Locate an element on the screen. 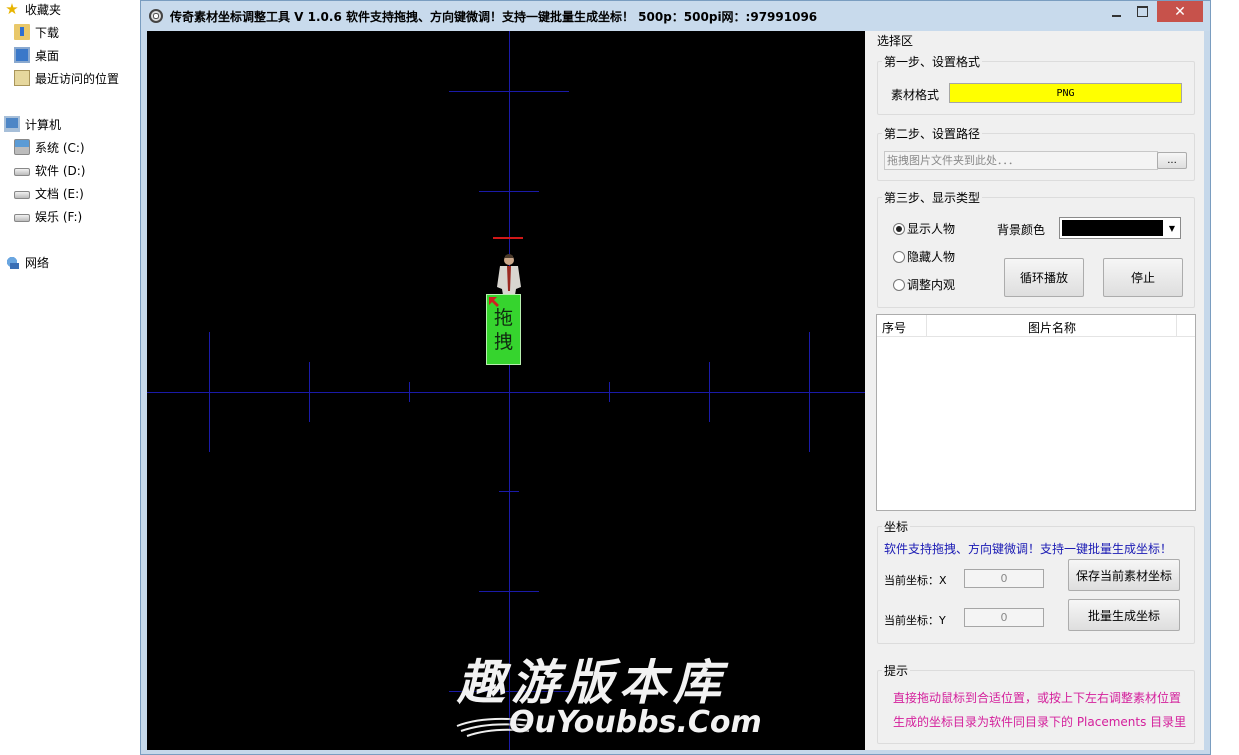 This screenshot has width=1239, height=755. save-coords-button: 保存当前素材坐标 is located at coordinates (1124, 575).